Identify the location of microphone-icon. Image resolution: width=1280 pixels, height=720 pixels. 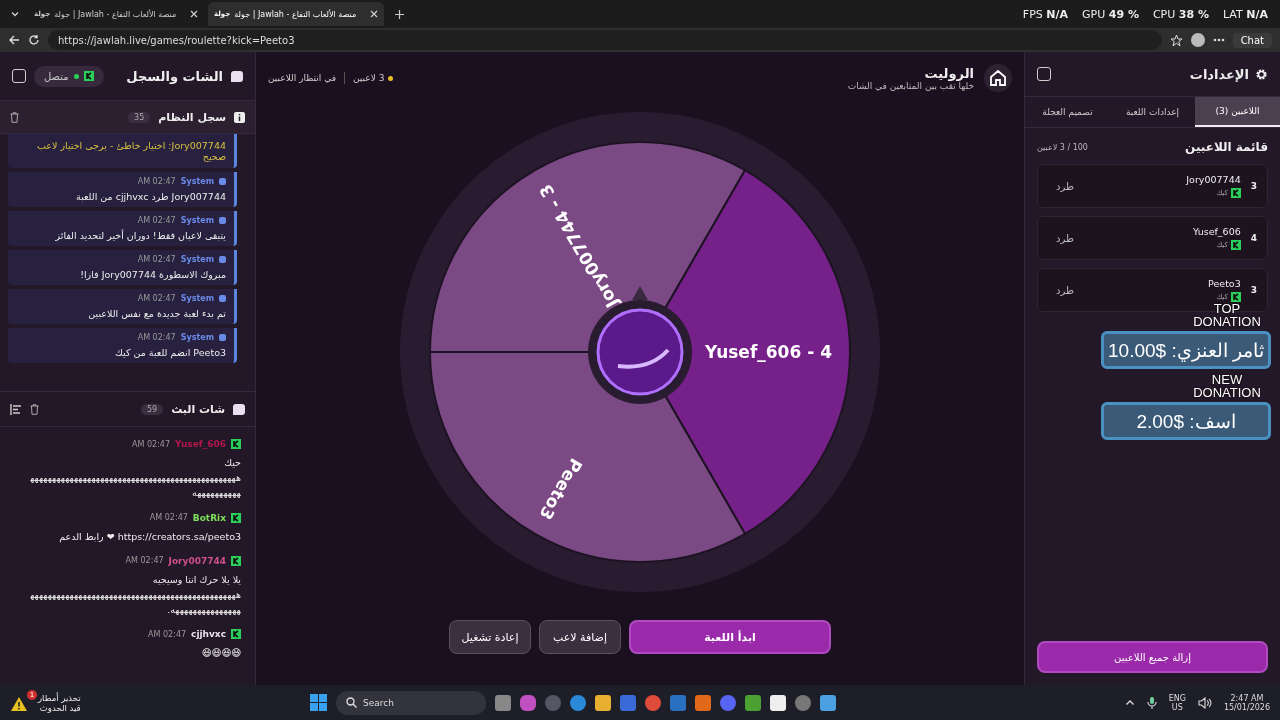
(1151, 702).